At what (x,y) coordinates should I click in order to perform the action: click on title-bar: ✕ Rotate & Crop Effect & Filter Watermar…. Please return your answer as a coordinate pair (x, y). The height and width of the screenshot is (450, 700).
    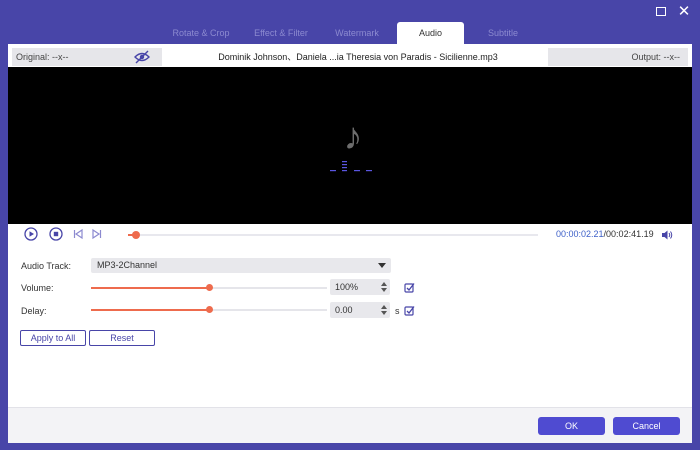
    Looking at the image, I should click on (350, 22).